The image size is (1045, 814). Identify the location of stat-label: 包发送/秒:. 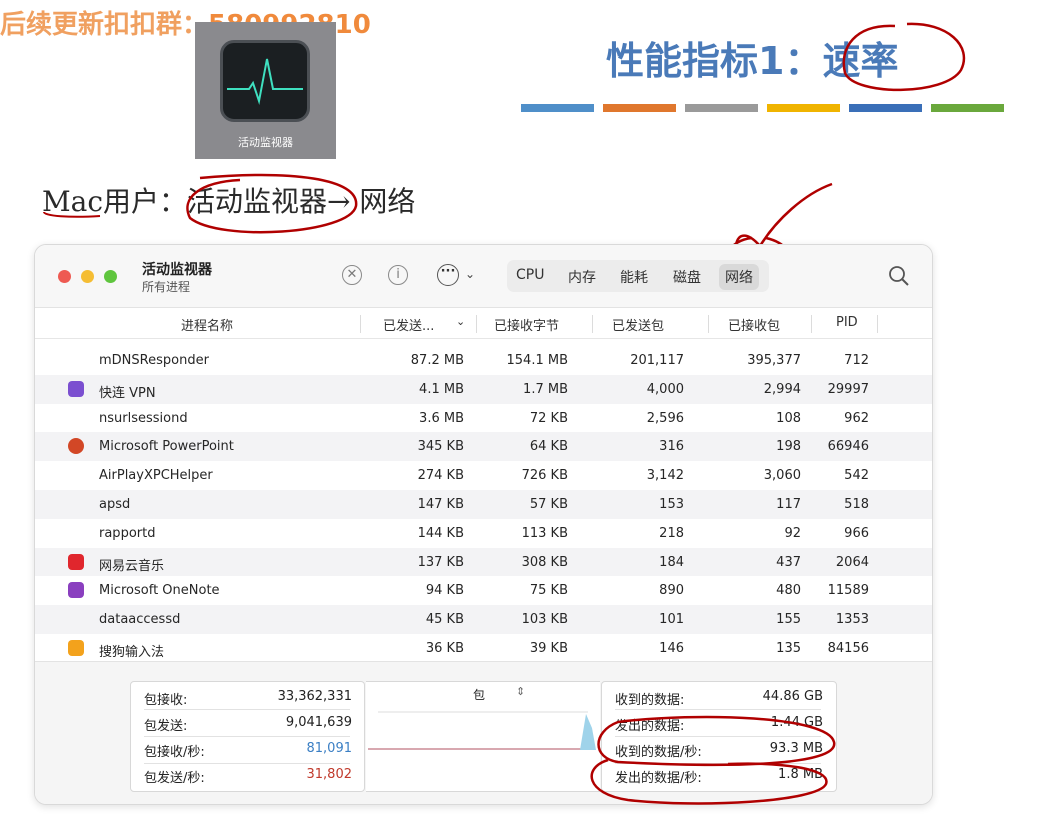
(174, 778).